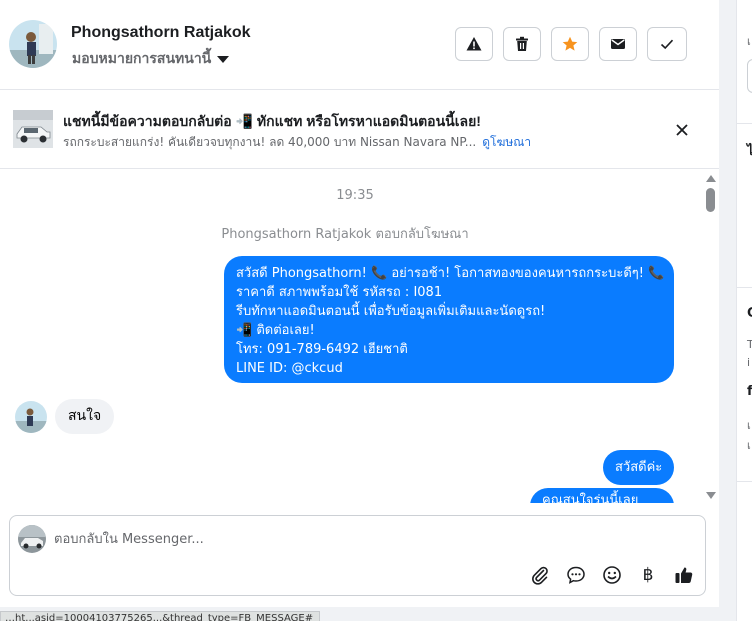  What do you see at coordinates (749, 391) in the screenshot?
I see `panel-heading-fragment: f` at bounding box center [749, 391].